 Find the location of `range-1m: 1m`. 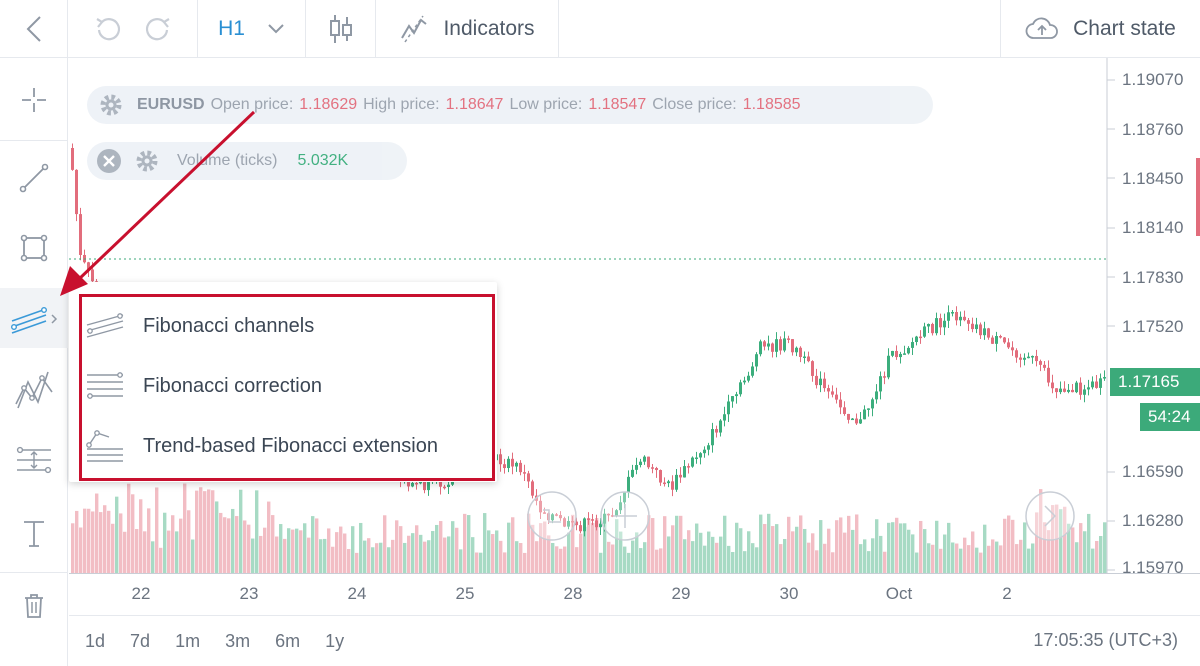

range-1m: 1m is located at coordinates (187, 641).